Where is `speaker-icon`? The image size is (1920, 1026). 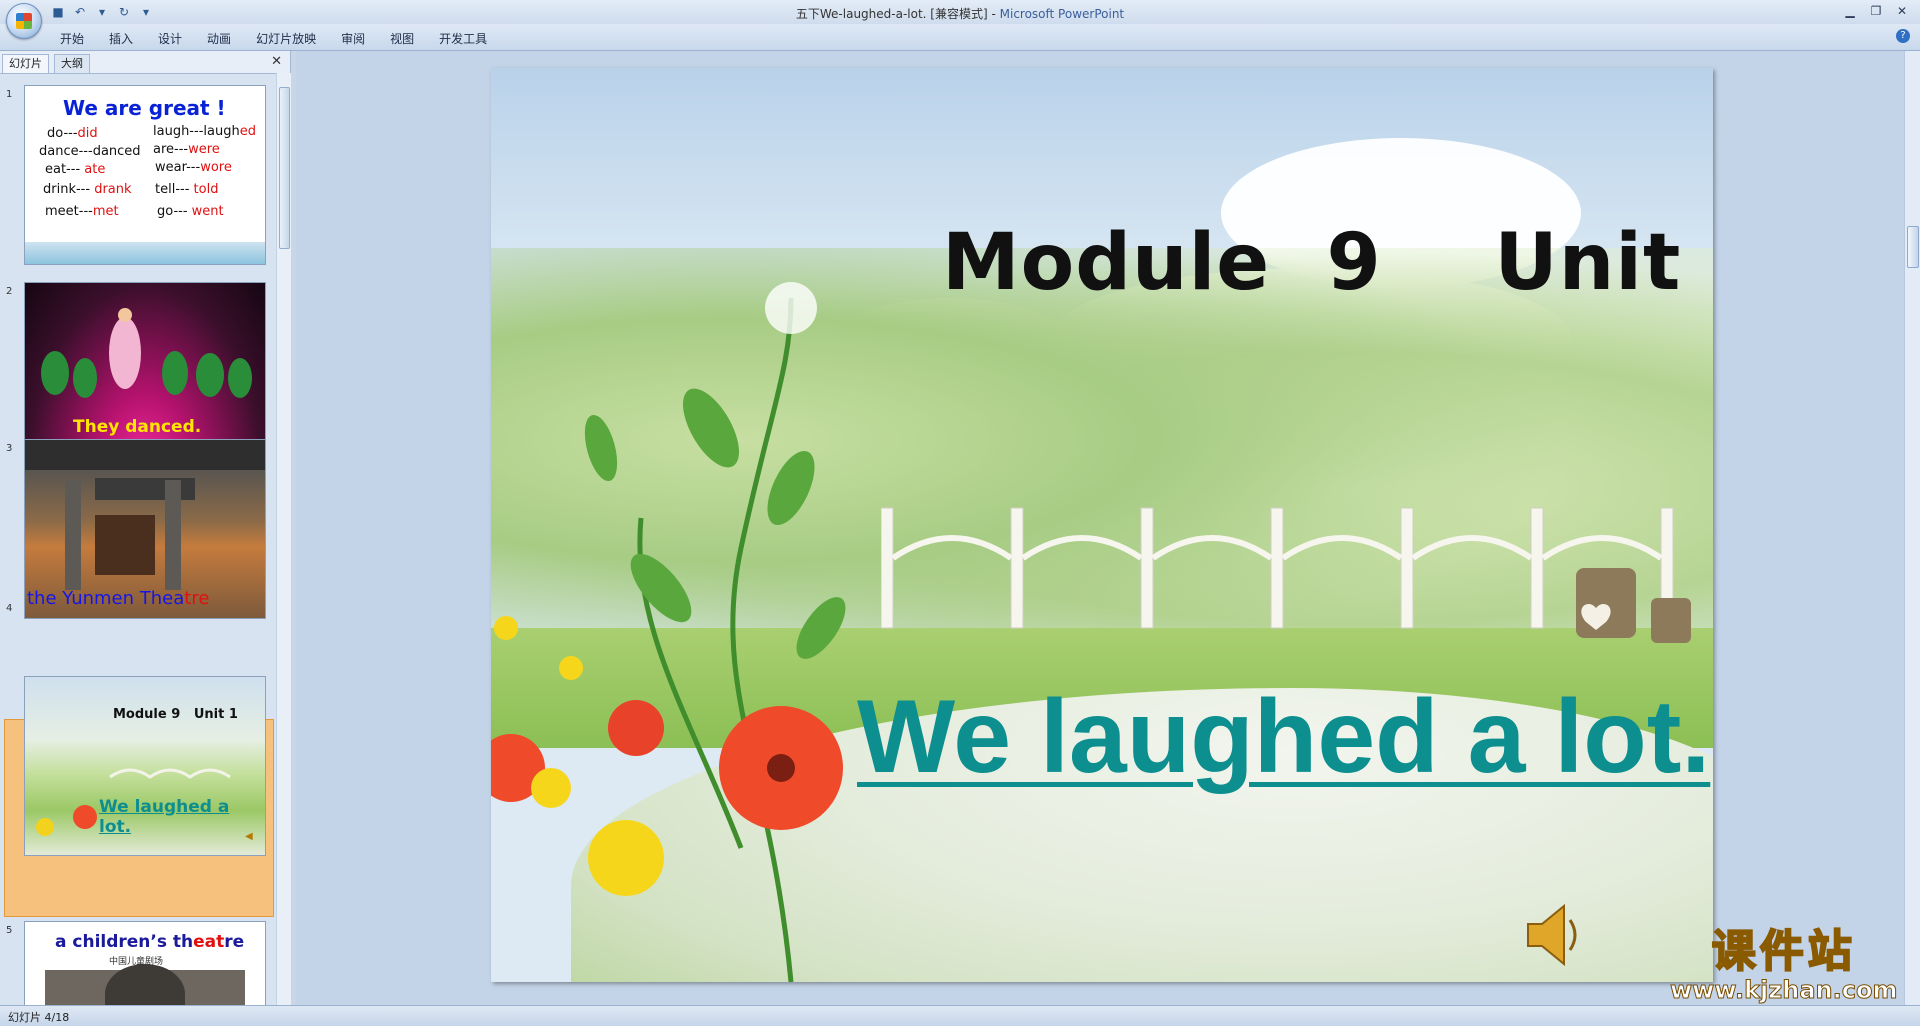 speaker-icon is located at coordinates (1554, 935).